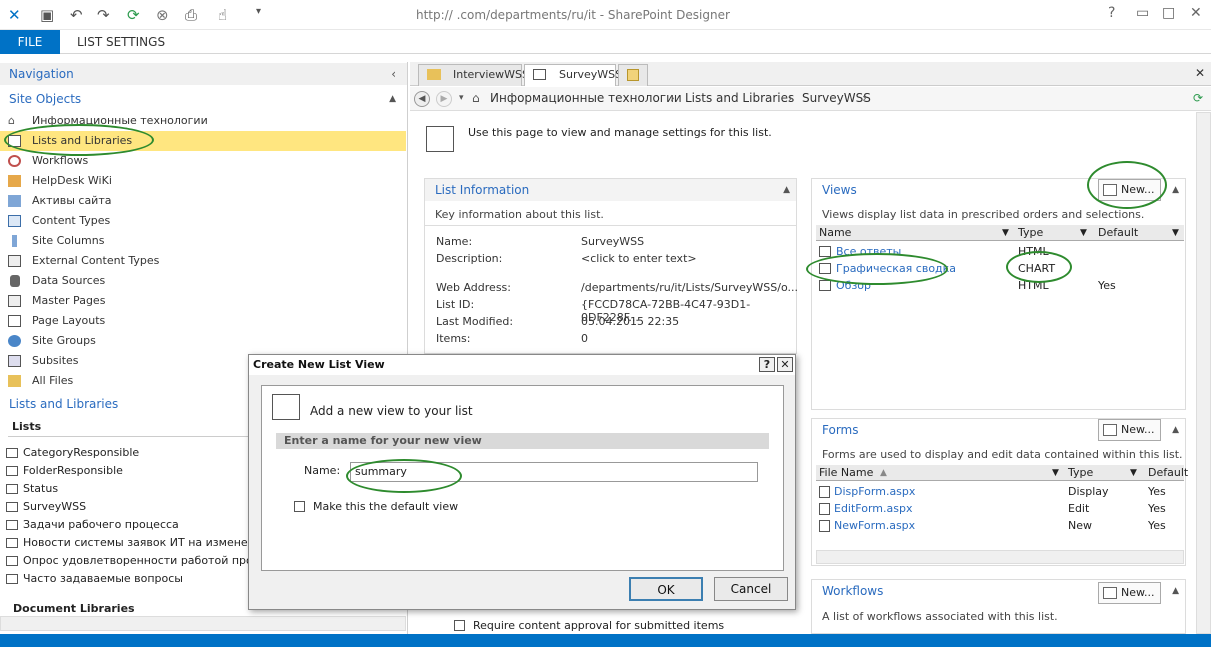 The width and height of the screenshot is (1211, 647). What do you see at coordinates (30, 42) in the screenshot?
I see `file-tab: FILE` at bounding box center [30, 42].